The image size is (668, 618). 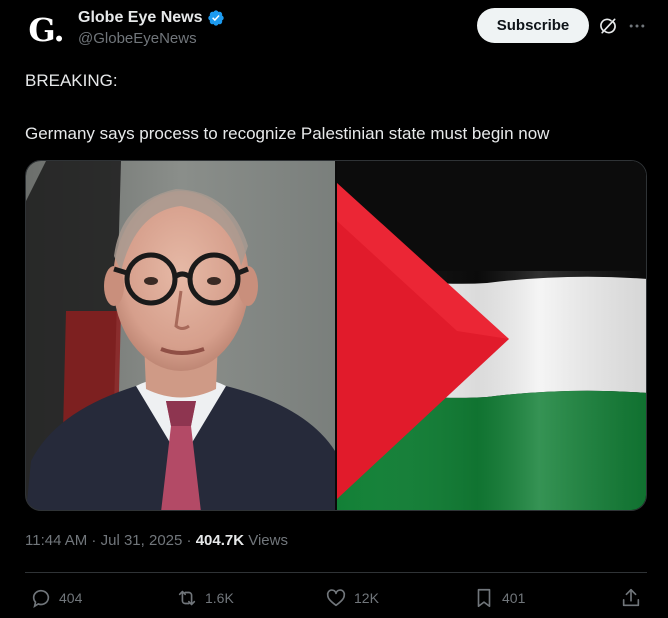 What do you see at coordinates (499, 598) in the screenshot?
I see `bookmark-button: 401` at bounding box center [499, 598].